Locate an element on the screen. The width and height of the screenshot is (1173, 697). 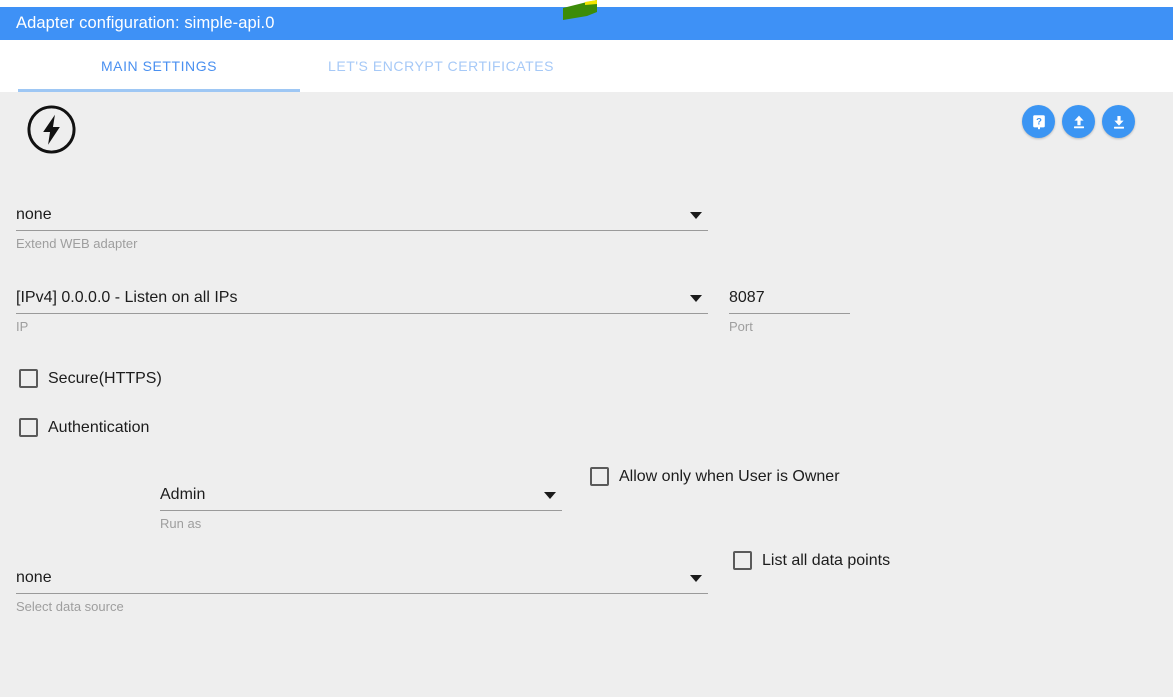
ip-hint: IP is located at coordinates (22, 326).